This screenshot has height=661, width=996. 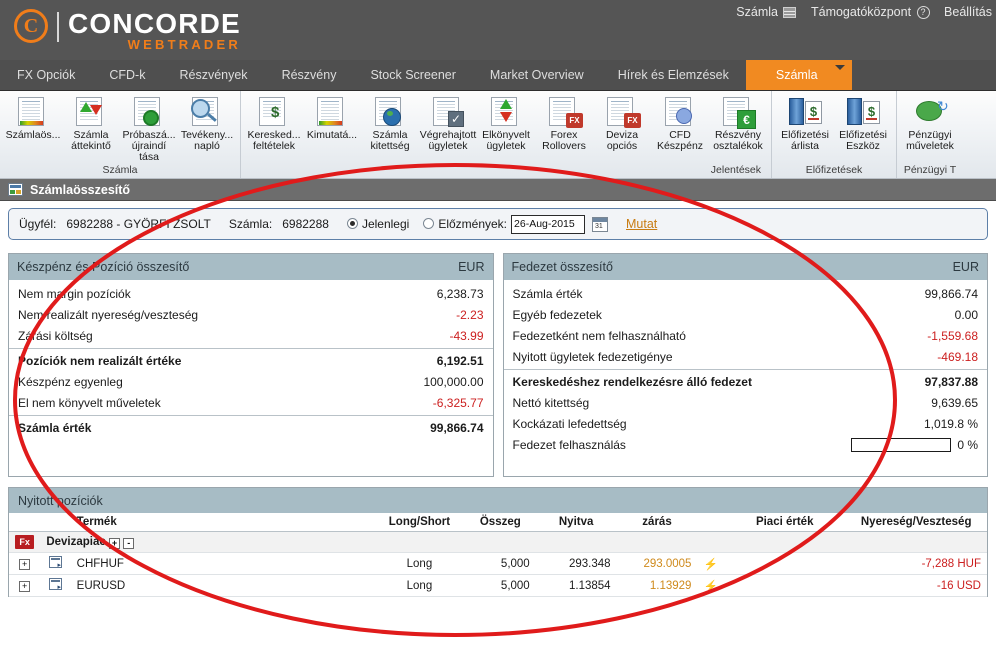 I want to click on header-link-support: Támogatóközpont ?, so click(x=870, y=12).